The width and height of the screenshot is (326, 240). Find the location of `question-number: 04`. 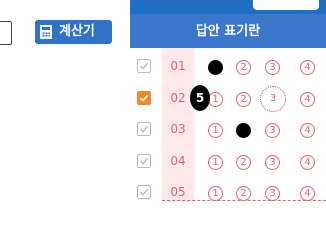

question-number: 04 is located at coordinates (178, 160).